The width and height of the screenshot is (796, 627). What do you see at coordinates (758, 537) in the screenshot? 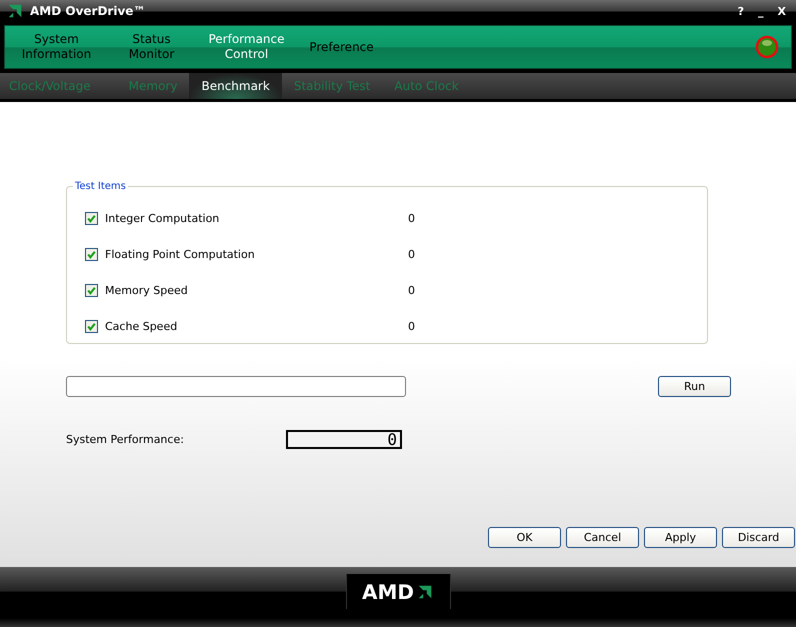
I see `discard-button: Discard` at bounding box center [758, 537].